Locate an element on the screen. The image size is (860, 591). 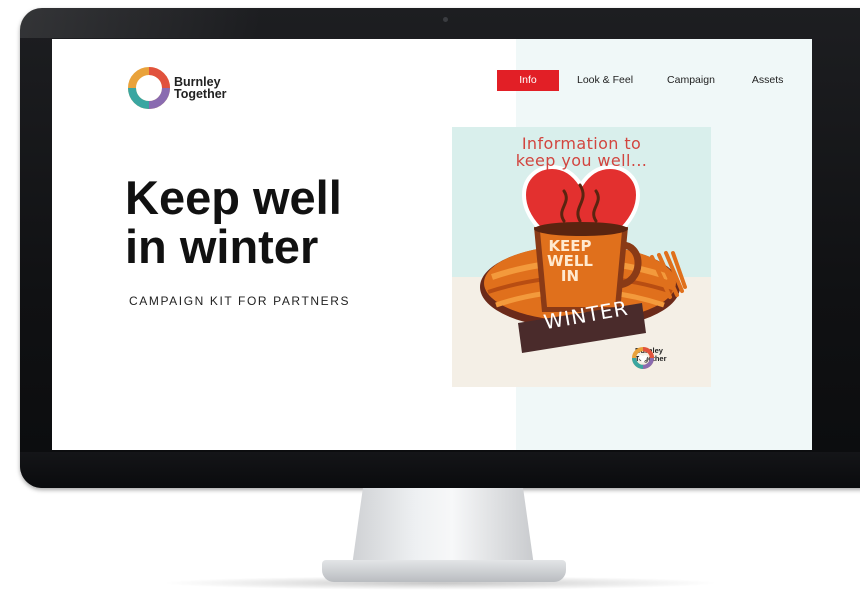
nav-assets: Assets is located at coordinates (768, 80).